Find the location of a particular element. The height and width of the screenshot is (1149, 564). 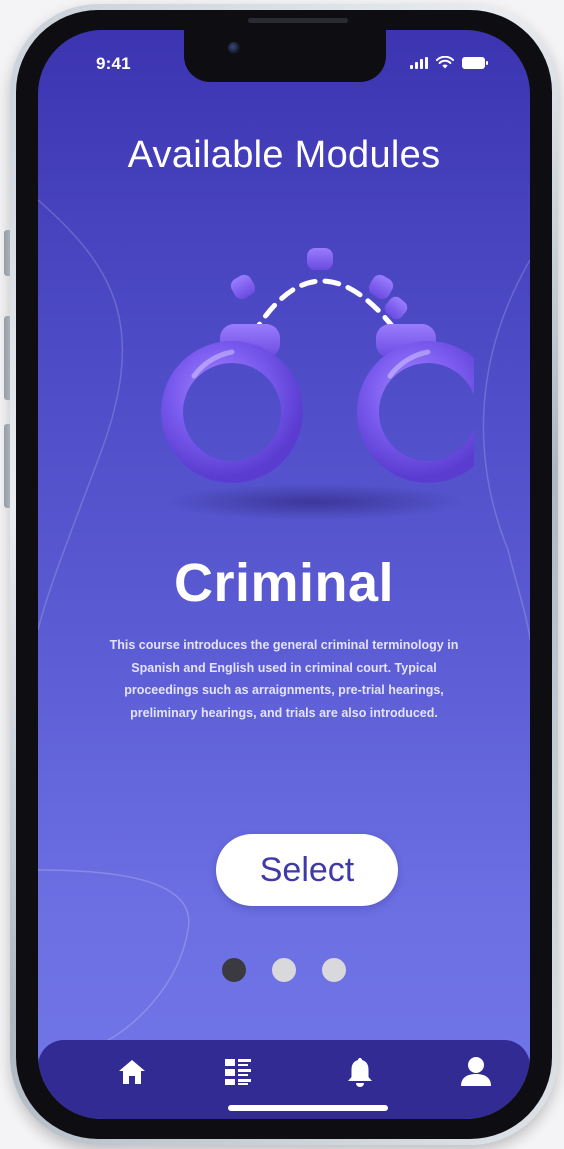

user-icon is located at coordinates (476, 1074).